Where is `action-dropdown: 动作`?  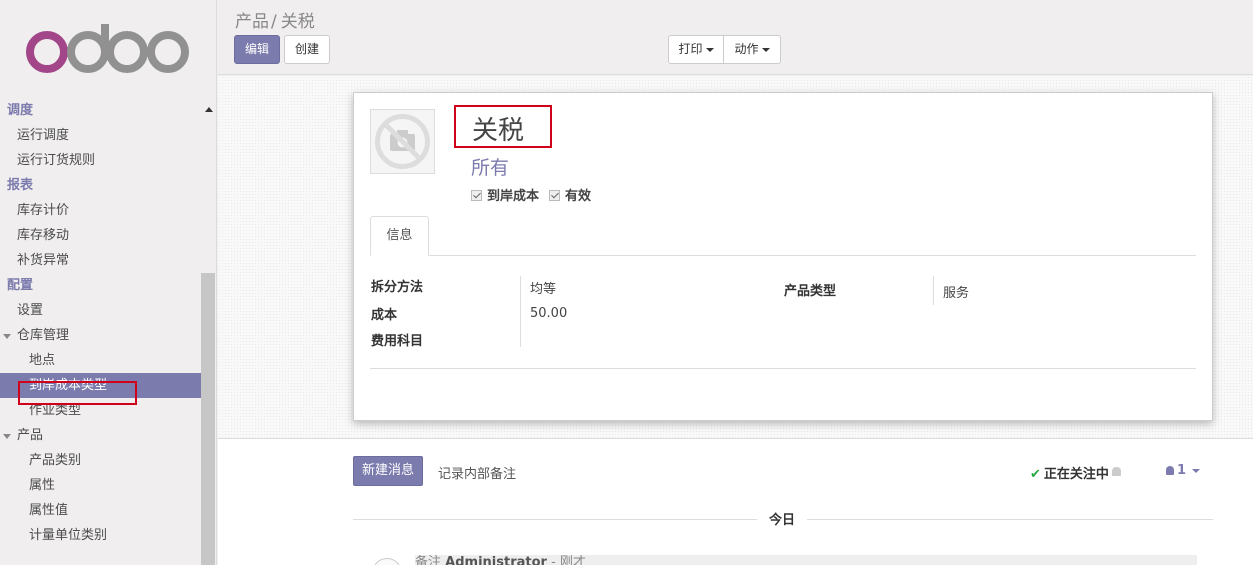
action-dropdown: 动作 is located at coordinates (752, 49).